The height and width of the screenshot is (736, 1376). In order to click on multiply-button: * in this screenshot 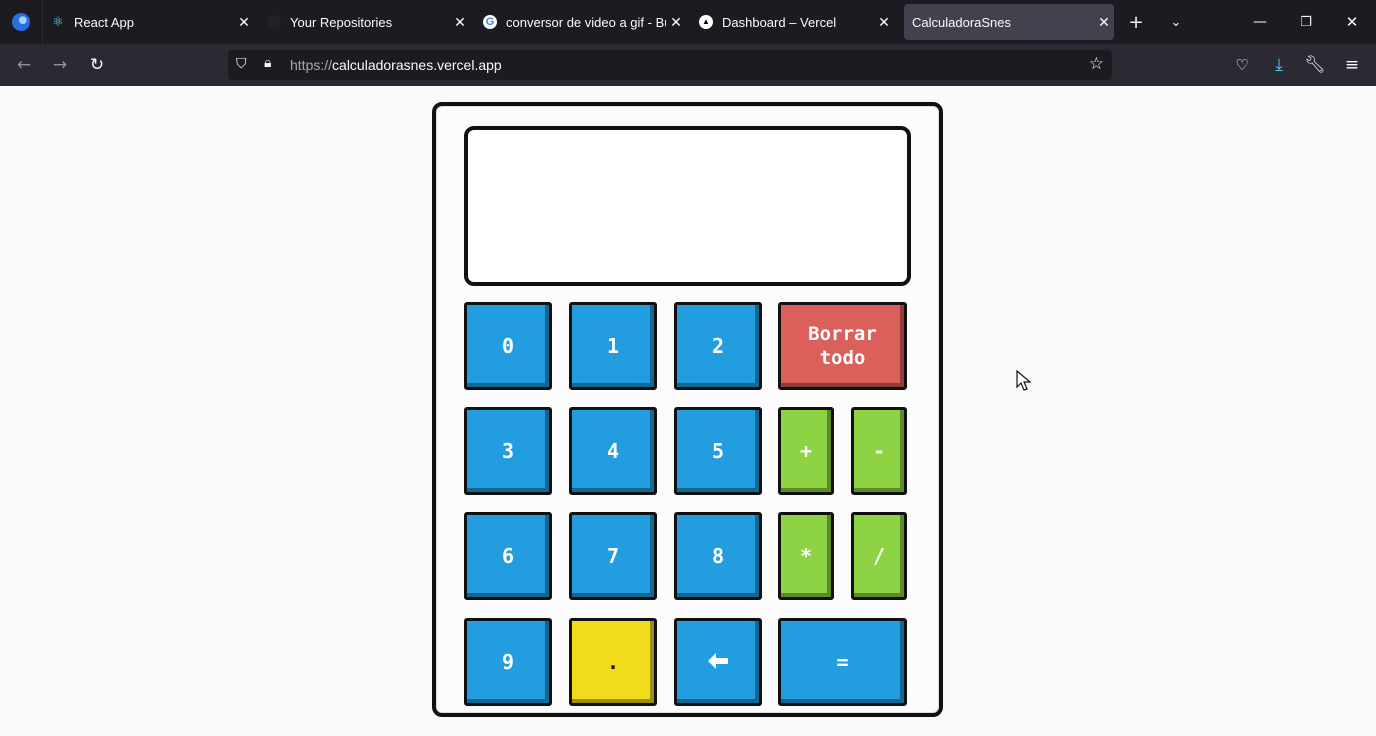, I will do `click(806, 556)`.